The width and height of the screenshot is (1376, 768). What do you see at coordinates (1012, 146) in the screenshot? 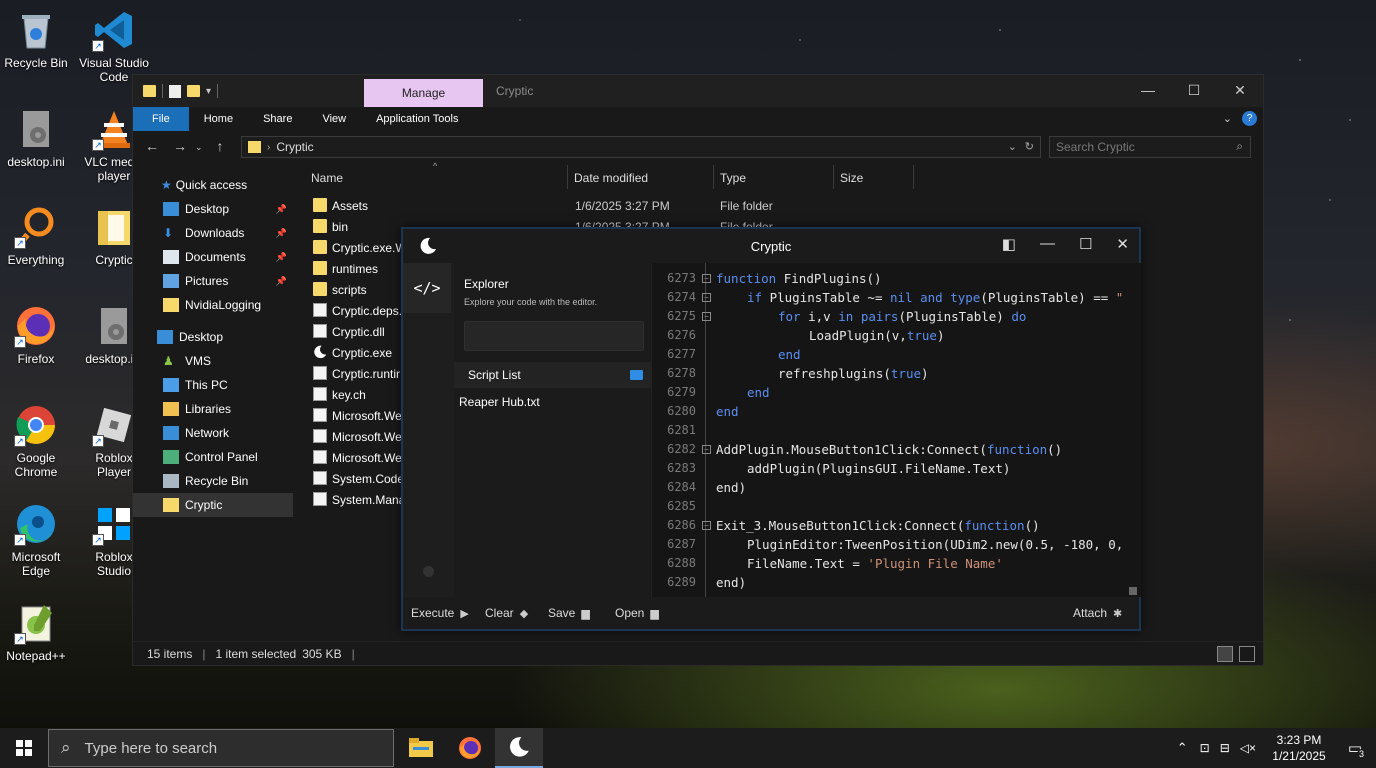
I see `address-dropdown-icon: ⌄` at bounding box center [1012, 146].